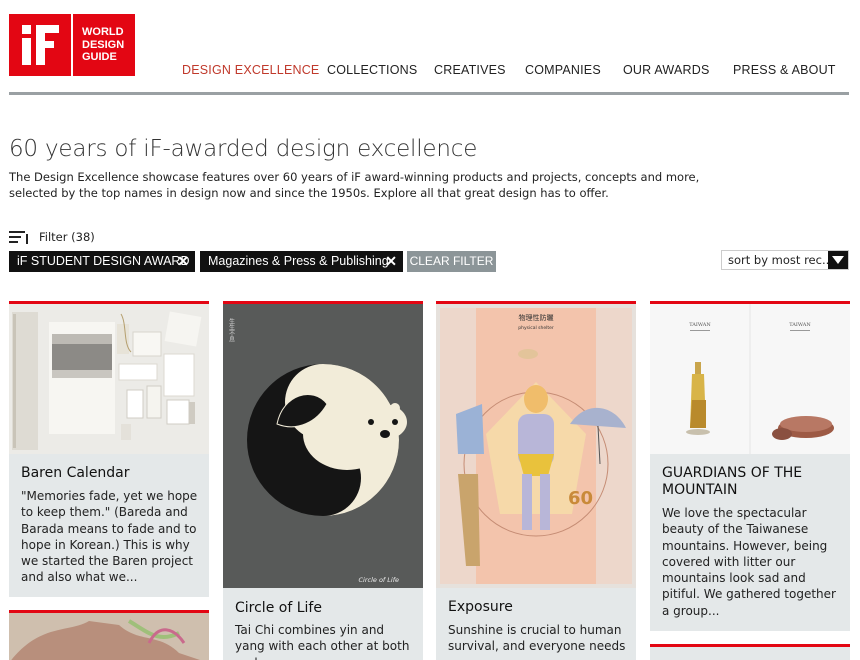  Describe the element at coordinates (451, 261) in the screenshot. I see `clear-filter-button: CLEAR FILTER` at that location.